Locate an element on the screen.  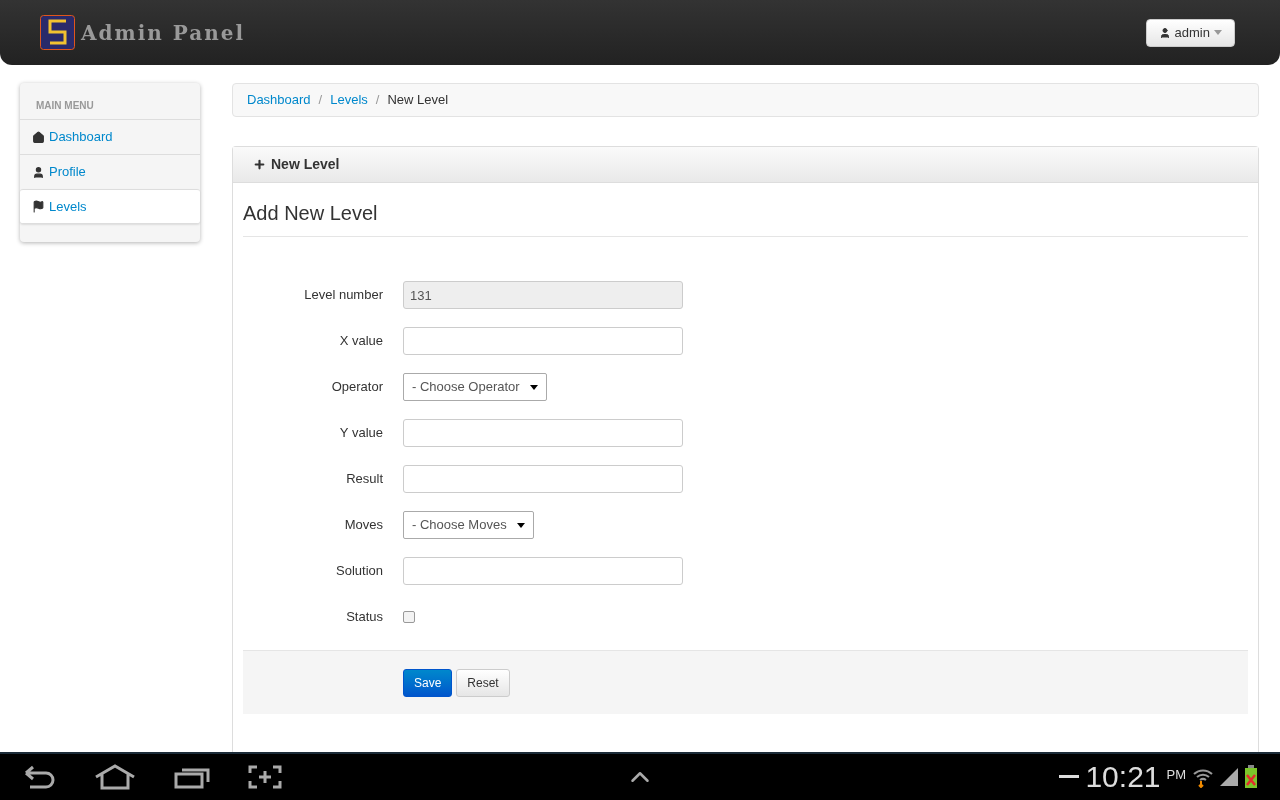
breadcrumb-link: Levels is located at coordinates (349, 100).